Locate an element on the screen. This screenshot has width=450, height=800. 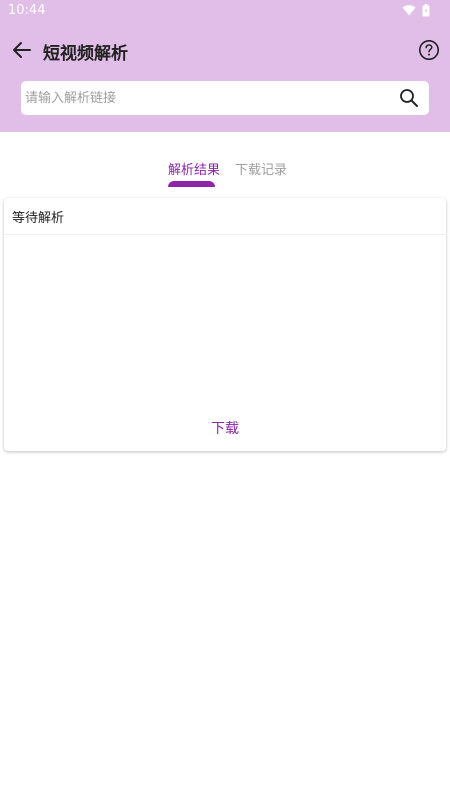
tab-bar: 解析结果 下载记录 is located at coordinates (225, 169).